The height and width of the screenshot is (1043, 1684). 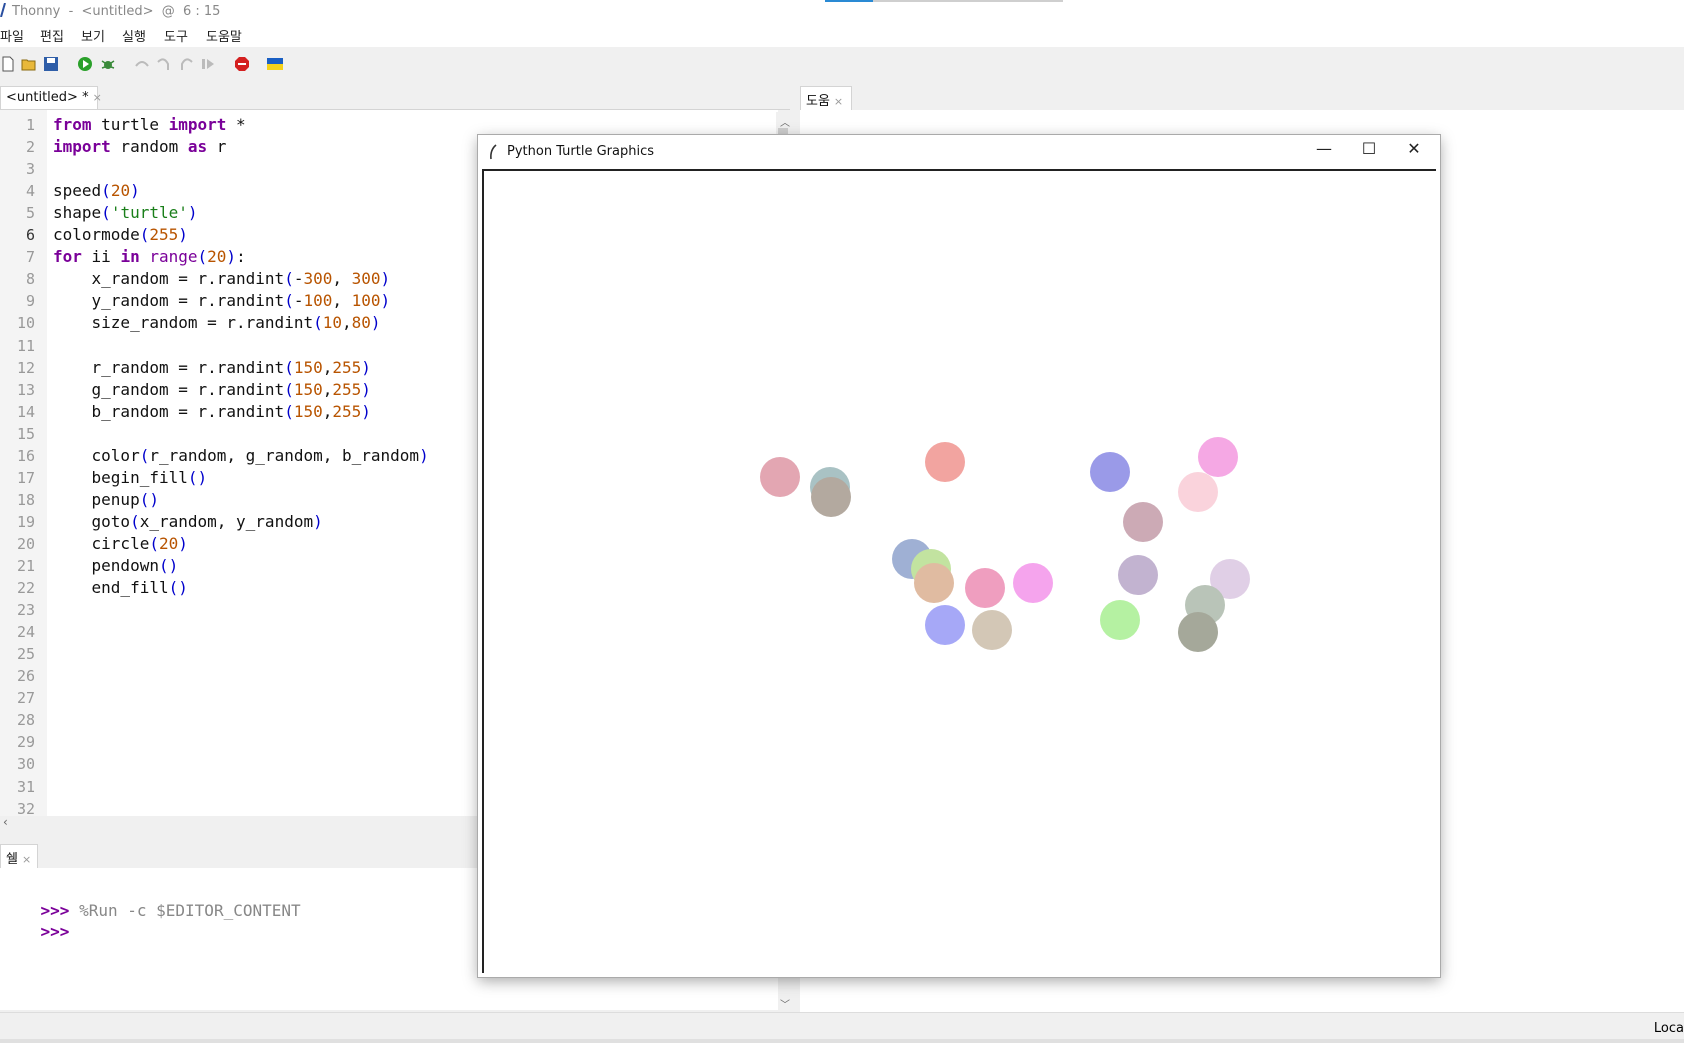 What do you see at coordinates (222, 301) in the screenshot?
I see `code-line: y_random = r.randint(-100, 100)` at bounding box center [222, 301].